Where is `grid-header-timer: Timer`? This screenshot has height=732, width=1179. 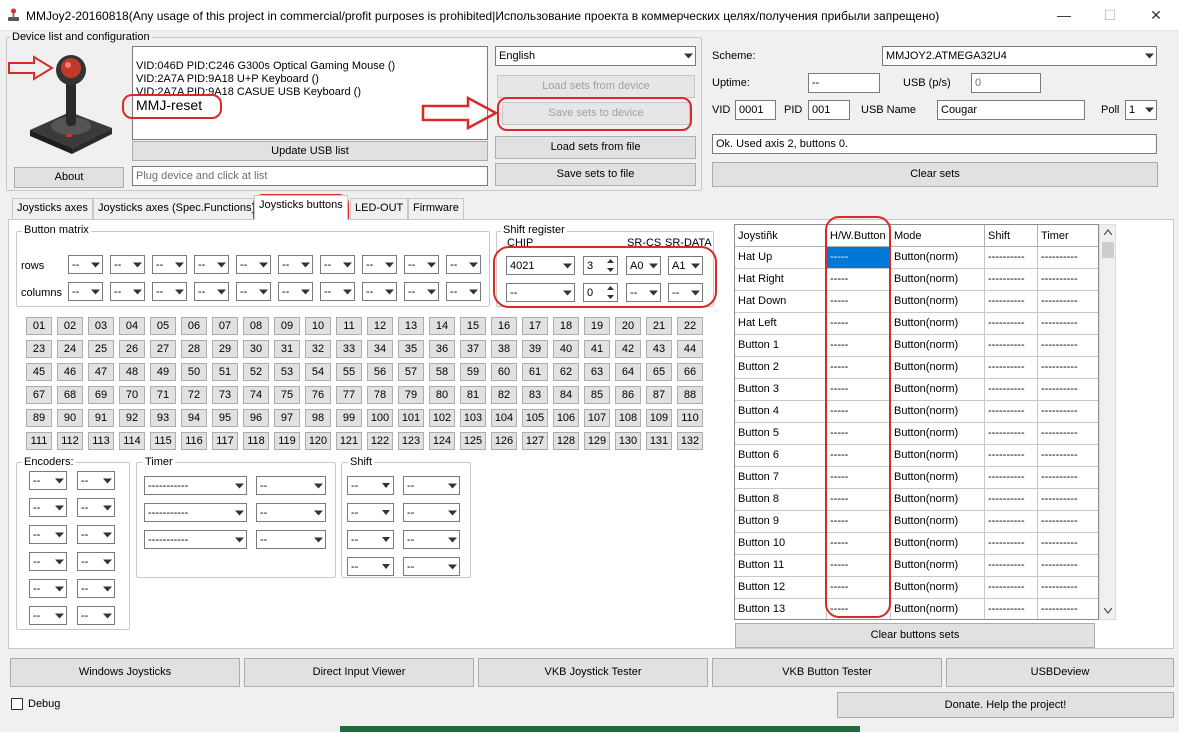 grid-header-timer: Timer is located at coordinates (1068, 236).